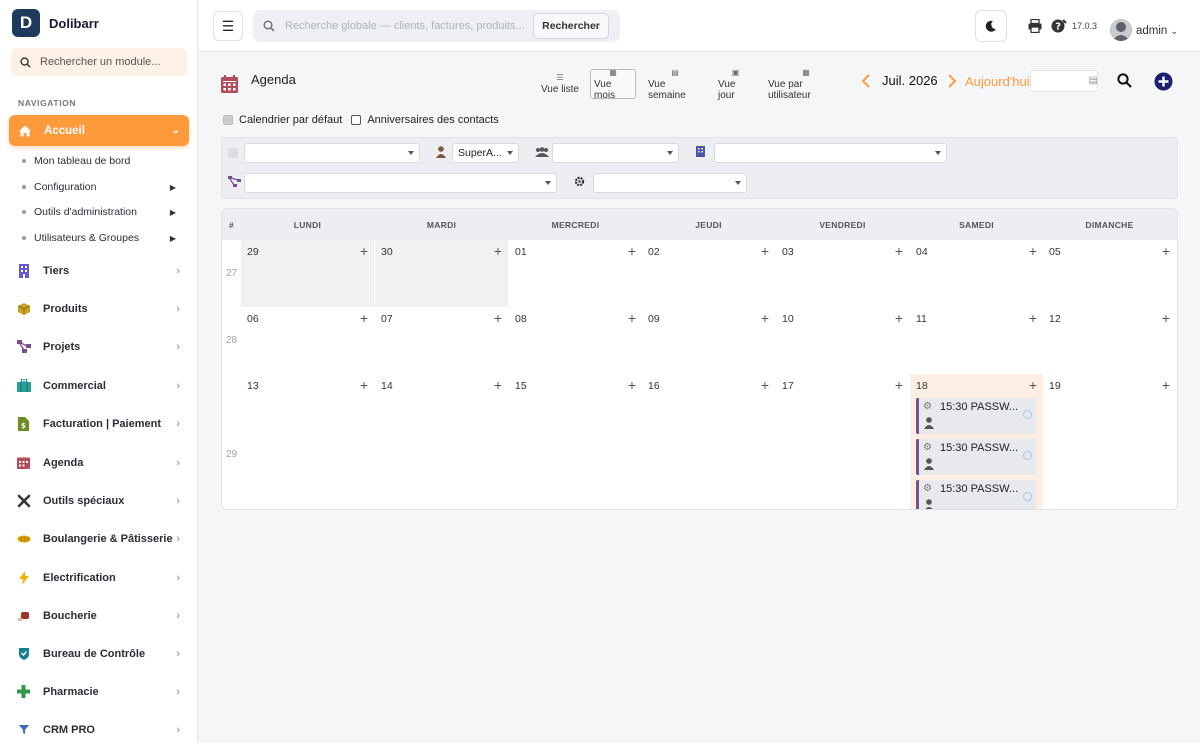  What do you see at coordinates (806, 84) in the screenshot?
I see `view-per-user-button: ▦ Vue par utilisateur` at bounding box center [806, 84].